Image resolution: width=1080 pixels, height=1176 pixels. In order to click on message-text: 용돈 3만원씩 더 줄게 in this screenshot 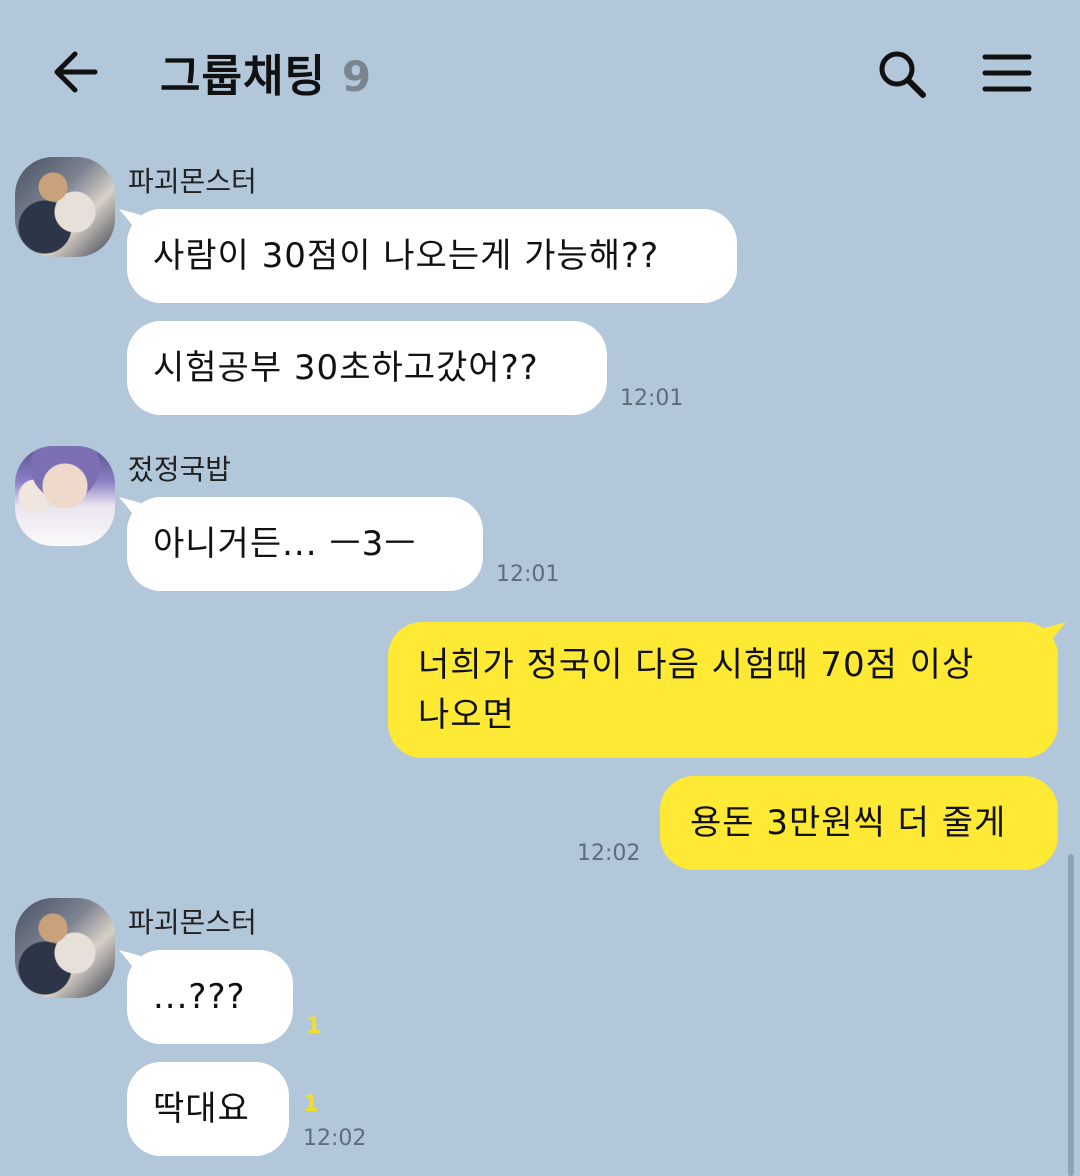, I will do `click(848, 823)`.